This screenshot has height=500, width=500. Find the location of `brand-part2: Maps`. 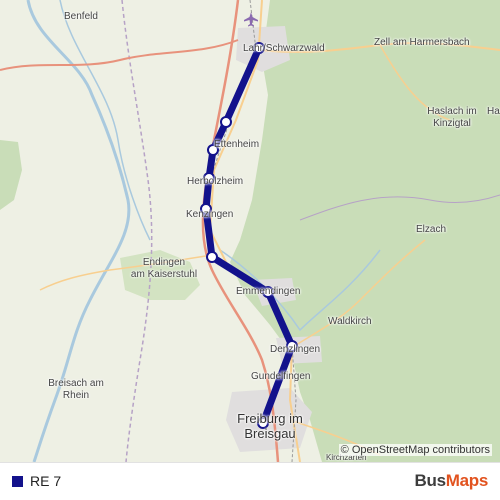

brand-part2: Maps is located at coordinates (467, 480).